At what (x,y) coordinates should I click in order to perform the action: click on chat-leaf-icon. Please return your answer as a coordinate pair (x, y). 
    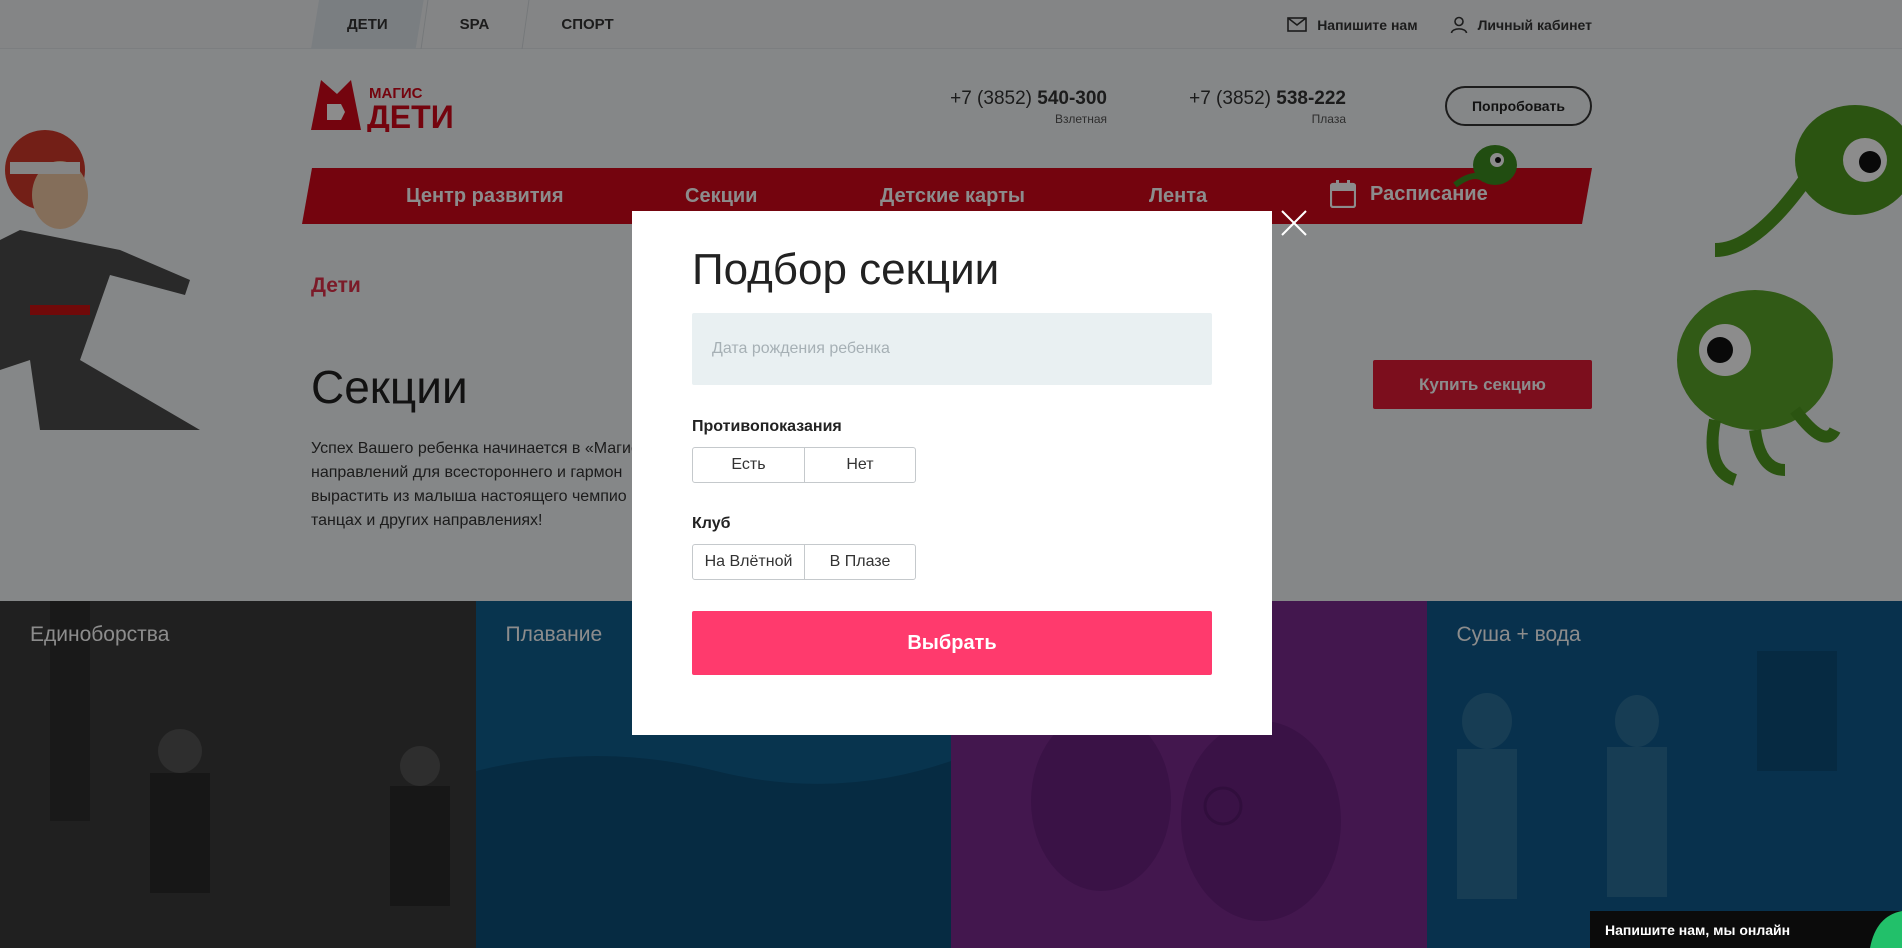
    Looking at the image, I should click on (1886, 929).